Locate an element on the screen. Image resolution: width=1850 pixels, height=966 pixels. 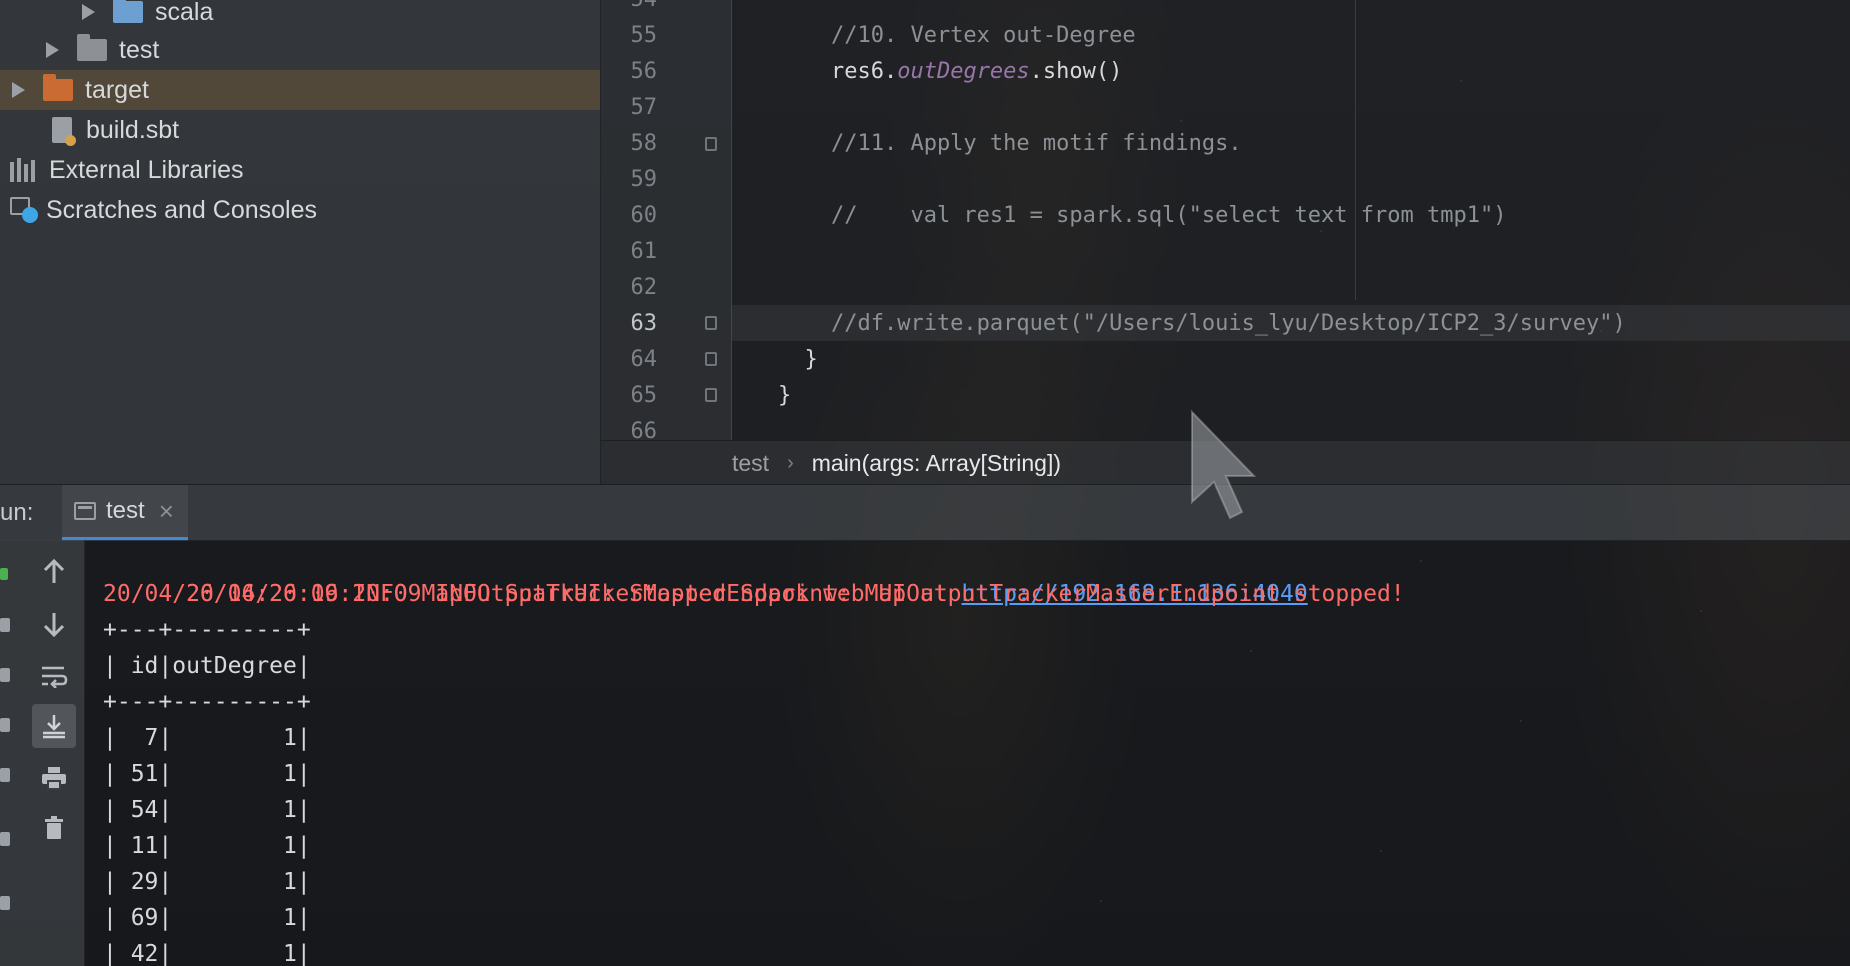
tree-item-external-libraries: External Libraries is located at coordinates (300, 170).